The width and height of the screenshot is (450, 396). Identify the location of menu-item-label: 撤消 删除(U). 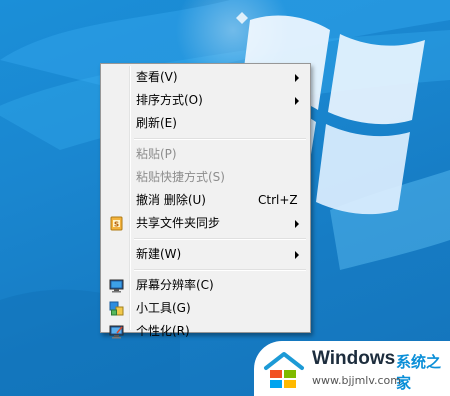
(171, 200).